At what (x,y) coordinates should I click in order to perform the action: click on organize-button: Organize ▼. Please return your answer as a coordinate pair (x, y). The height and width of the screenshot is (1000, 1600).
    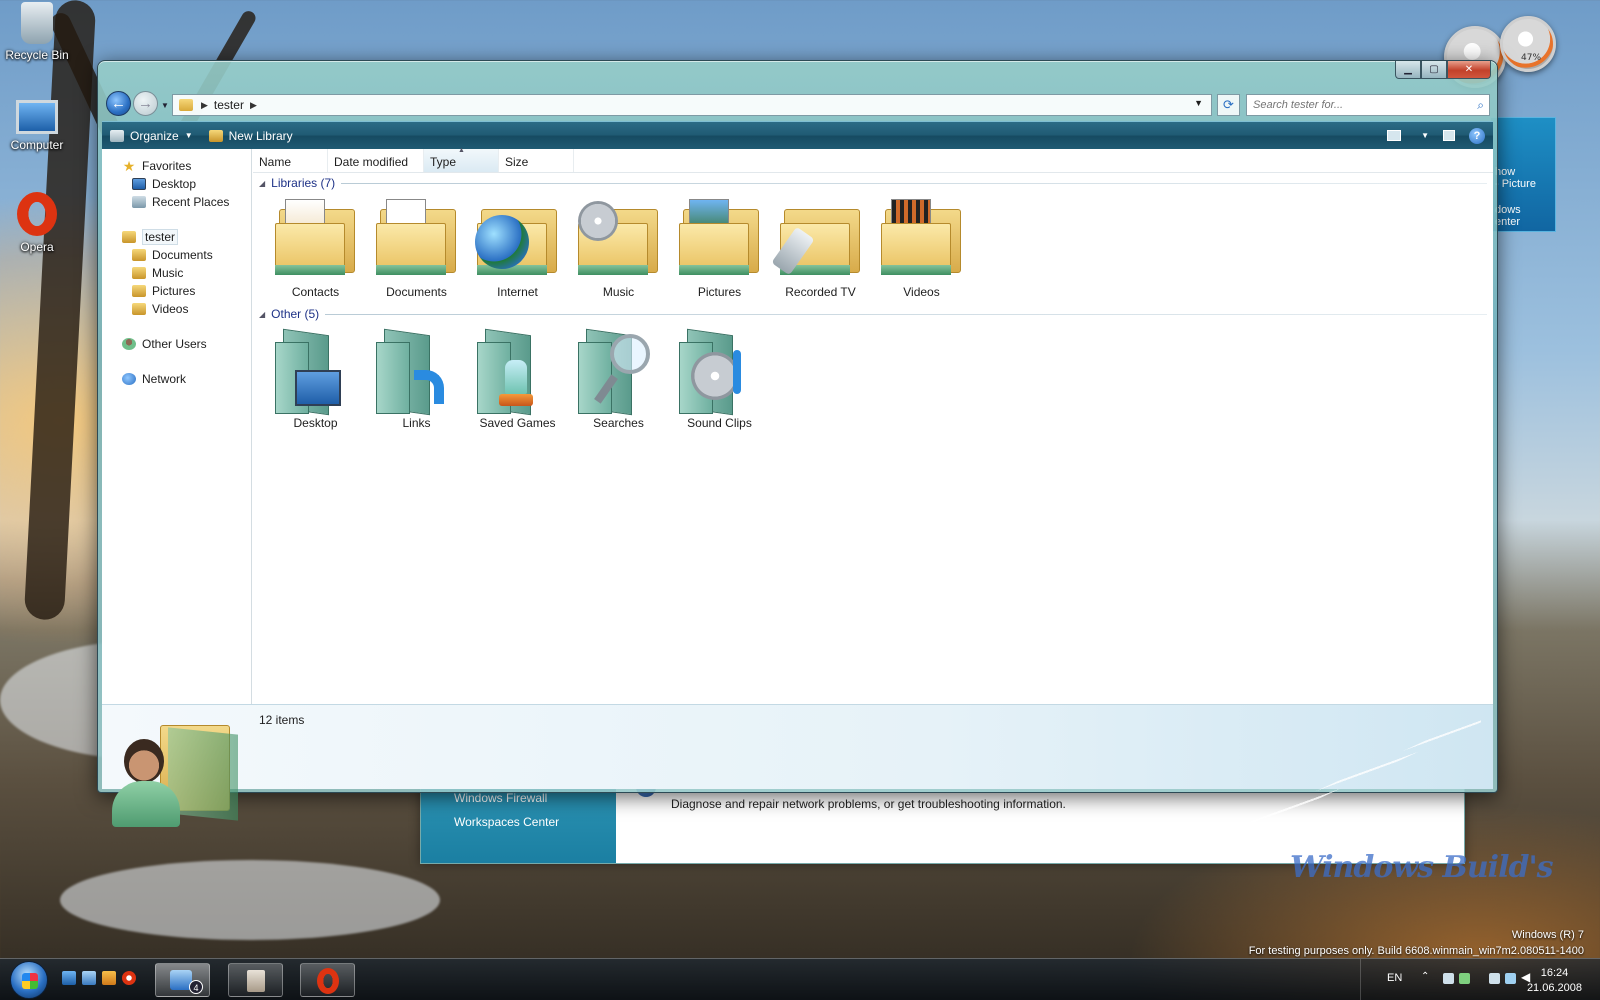
    Looking at the image, I should click on (151, 135).